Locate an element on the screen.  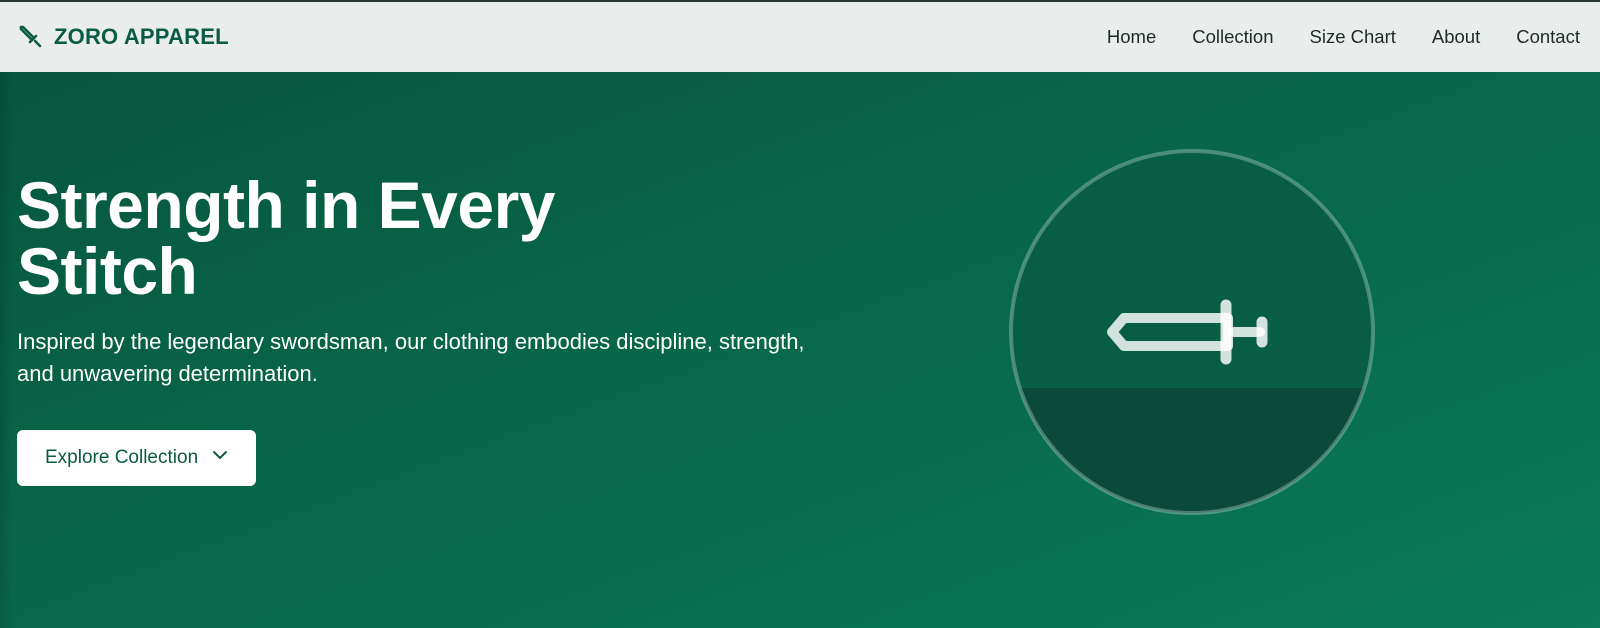
nav-contact: Contact is located at coordinates (1548, 37).